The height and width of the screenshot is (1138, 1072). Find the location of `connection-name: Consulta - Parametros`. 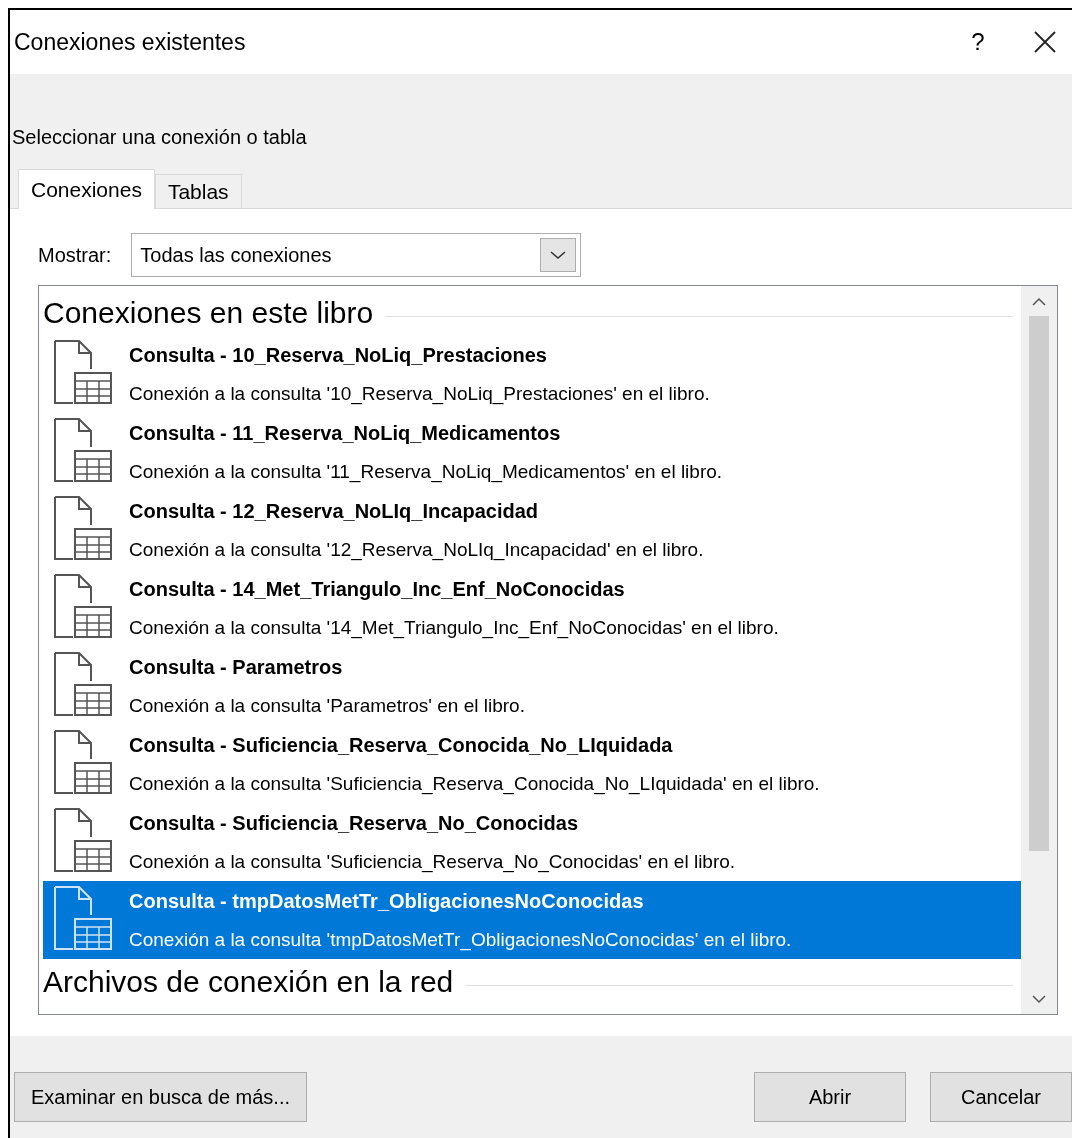

connection-name: Consulta - Parametros is located at coordinates (236, 667).